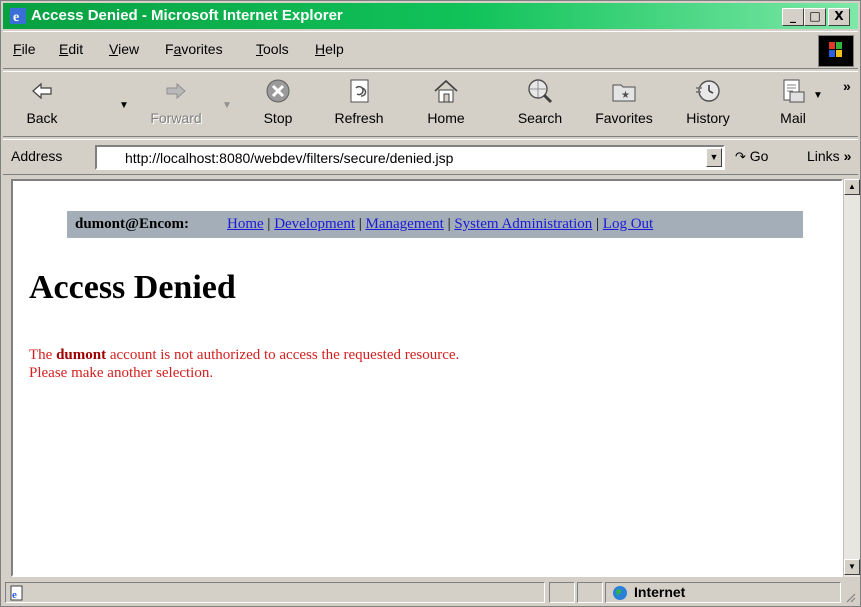  I want to click on mail-button: Mail, so click(793, 104).